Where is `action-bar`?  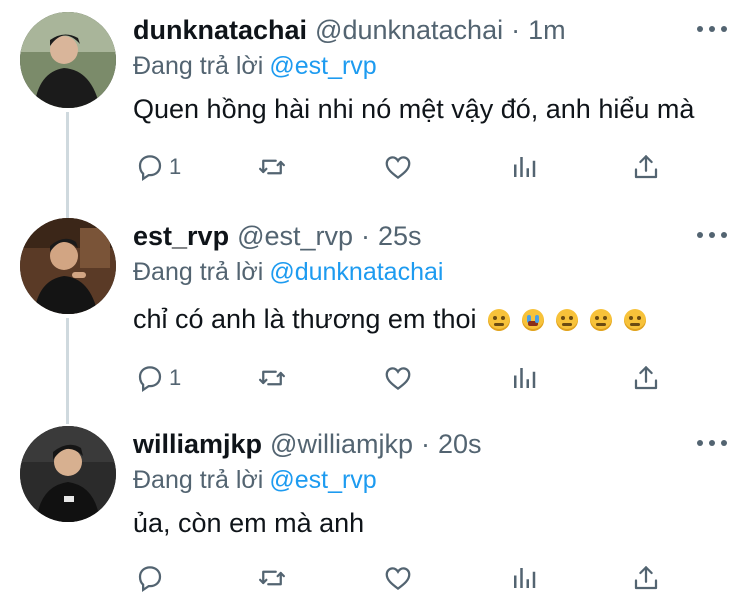 action-bar is located at coordinates (403, 578).